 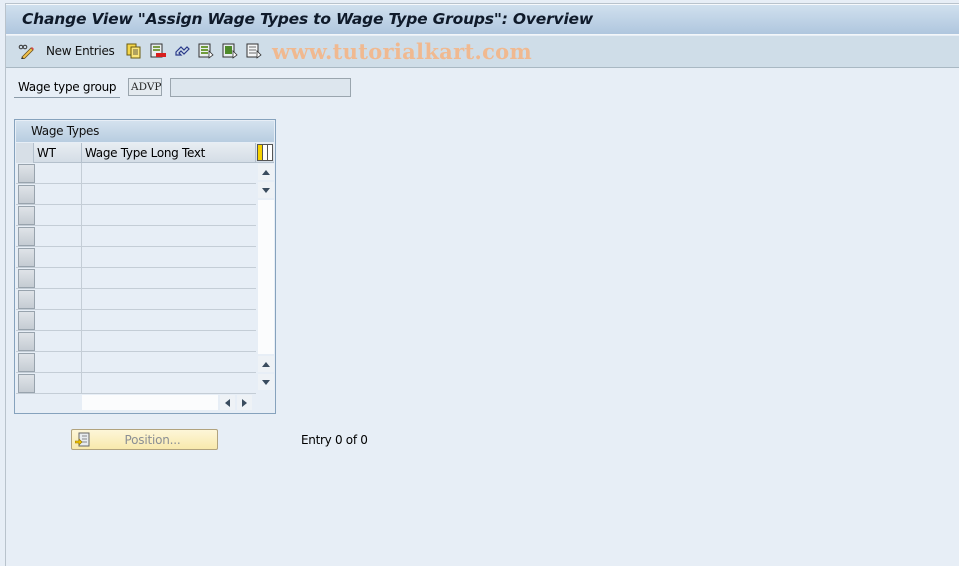 I want to click on new-entries-button: New Entries, so click(x=80, y=51).